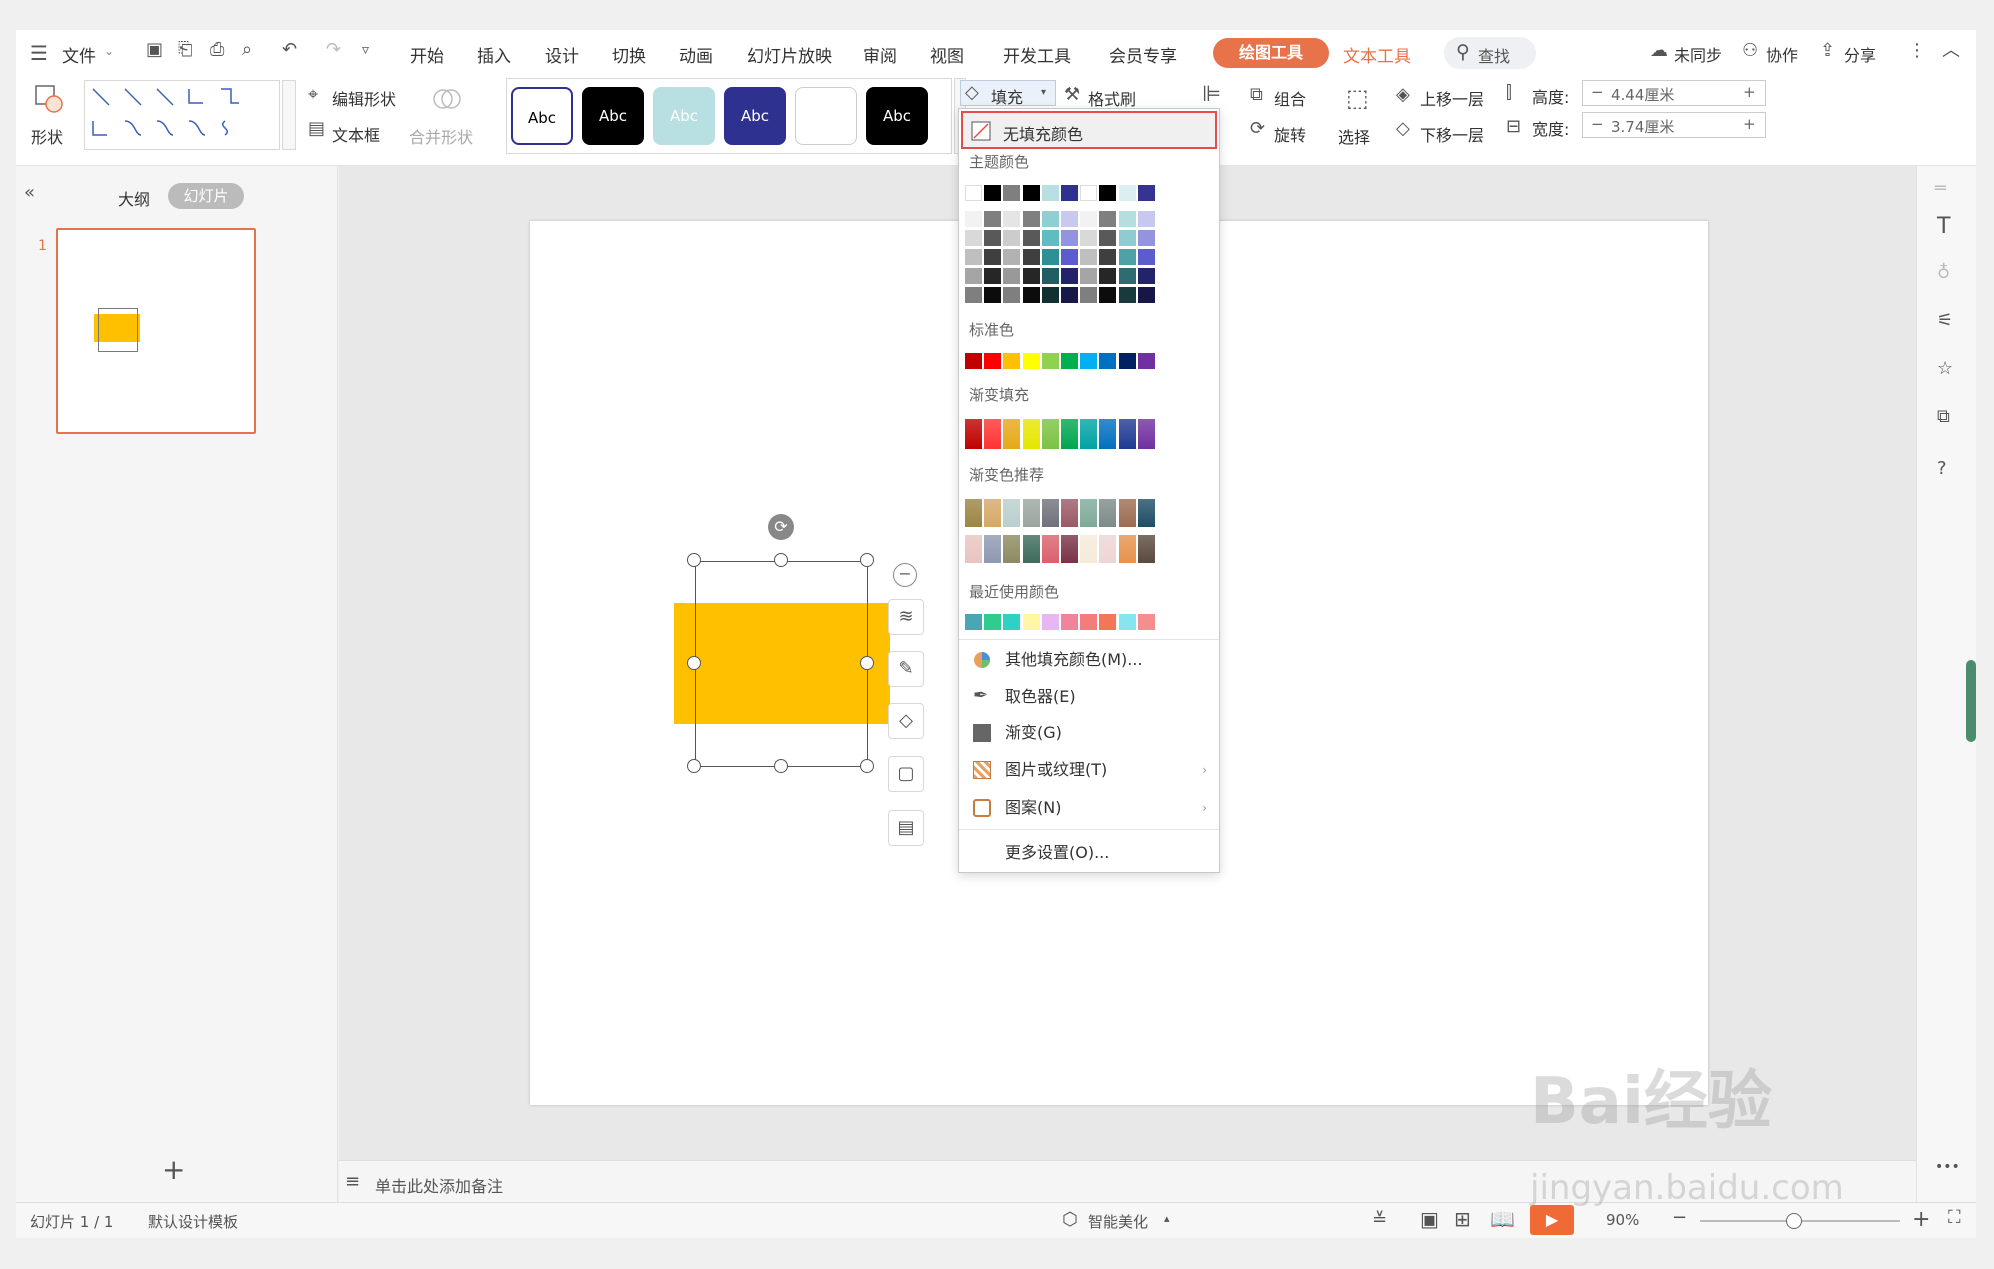 The image size is (1994, 1269). What do you see at coordinates (1089, 697) in the screenshot?
I see `eyedropper-item: ✒ 取色器(E)` at bounding box center [1089, 697].